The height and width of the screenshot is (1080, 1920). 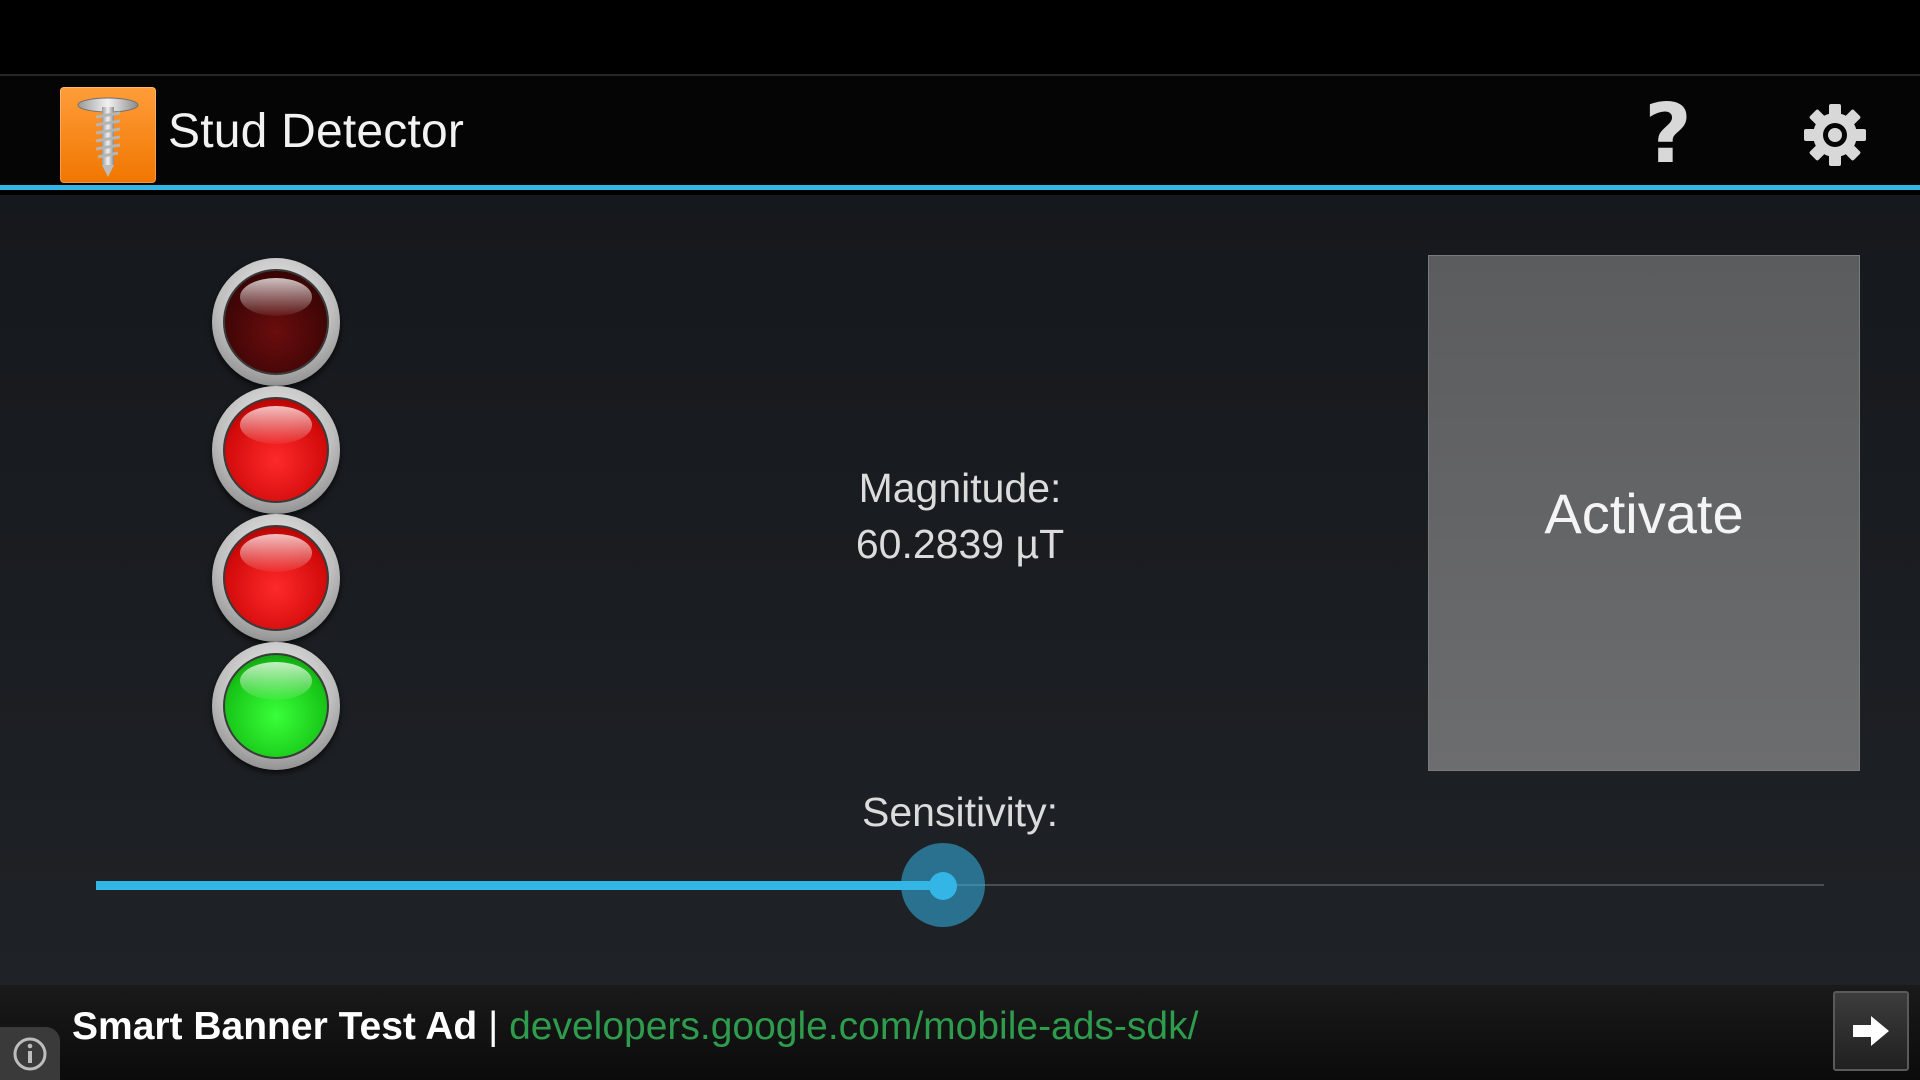 What do you see at coordinates (316, 131) in the screenshot?
I see `app-title: Stud Detector` at bounding box center [316, 131].